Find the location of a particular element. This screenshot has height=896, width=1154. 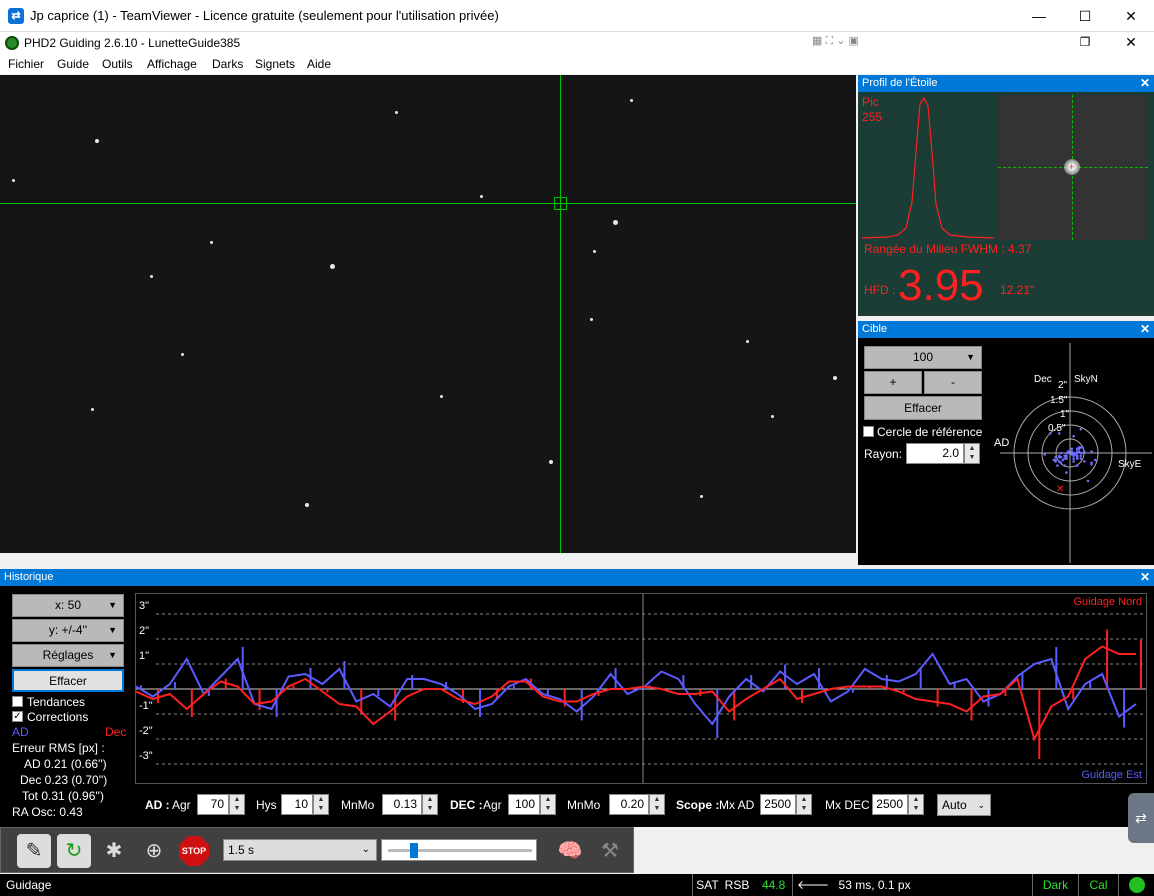

ra-osc: RA Osc: 0.43 is located at coordinates (47, 812).